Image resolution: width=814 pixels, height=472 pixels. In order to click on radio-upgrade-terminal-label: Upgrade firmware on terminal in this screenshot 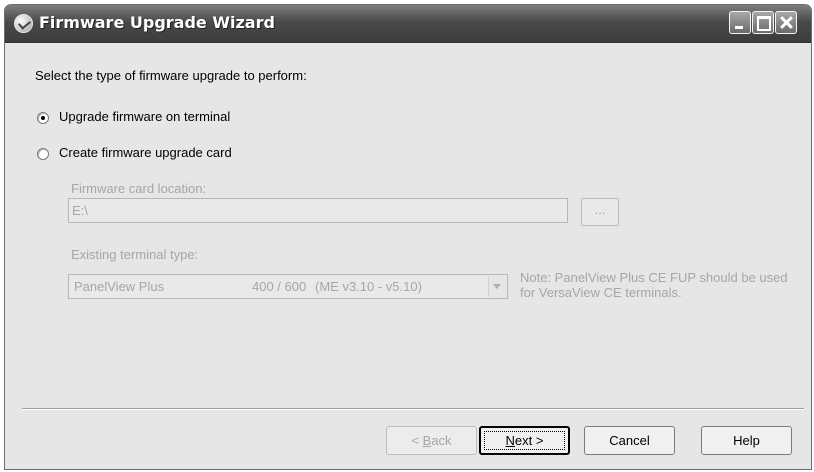, I will do `click(144, 116)`.